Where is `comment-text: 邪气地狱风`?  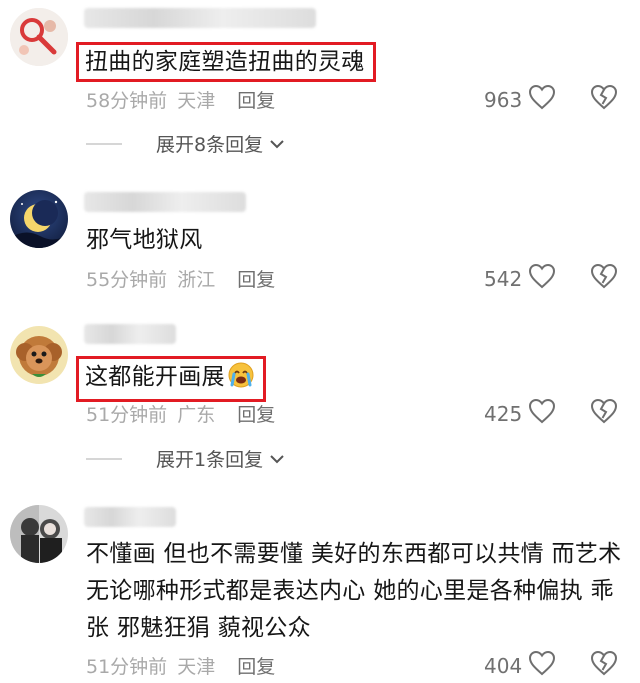
comment-text: 邪气地狱风 is located at coordinates (144, 240).